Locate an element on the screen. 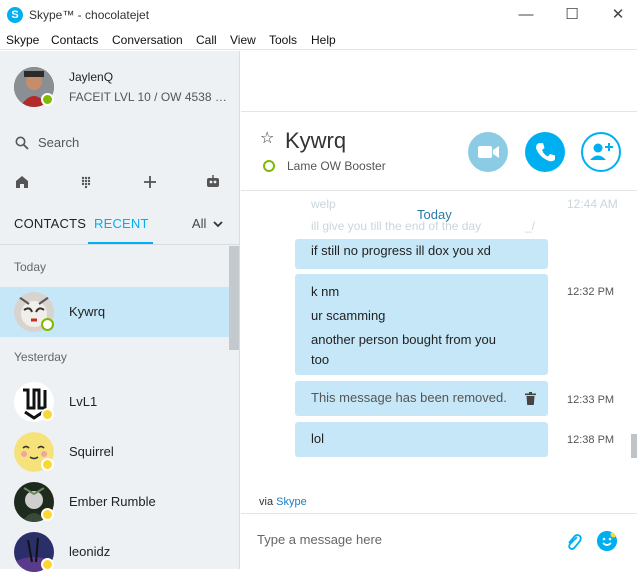  tab-recent-indicator is located at coordinates (120, 243).